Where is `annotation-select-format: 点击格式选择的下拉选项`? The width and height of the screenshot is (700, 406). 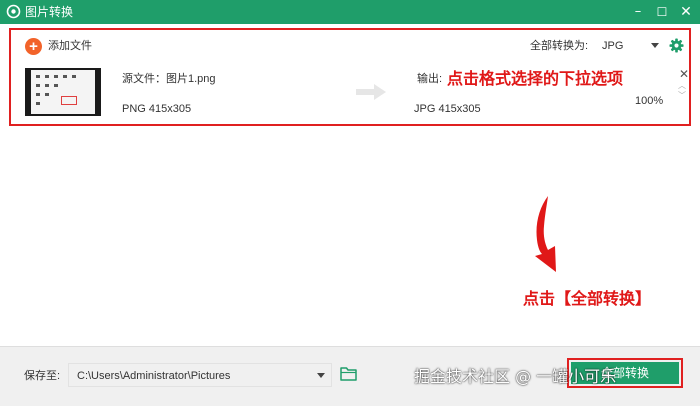 annotation-select-format: 点击格式选择的下拉选项 is located at coordinates (535, 78).